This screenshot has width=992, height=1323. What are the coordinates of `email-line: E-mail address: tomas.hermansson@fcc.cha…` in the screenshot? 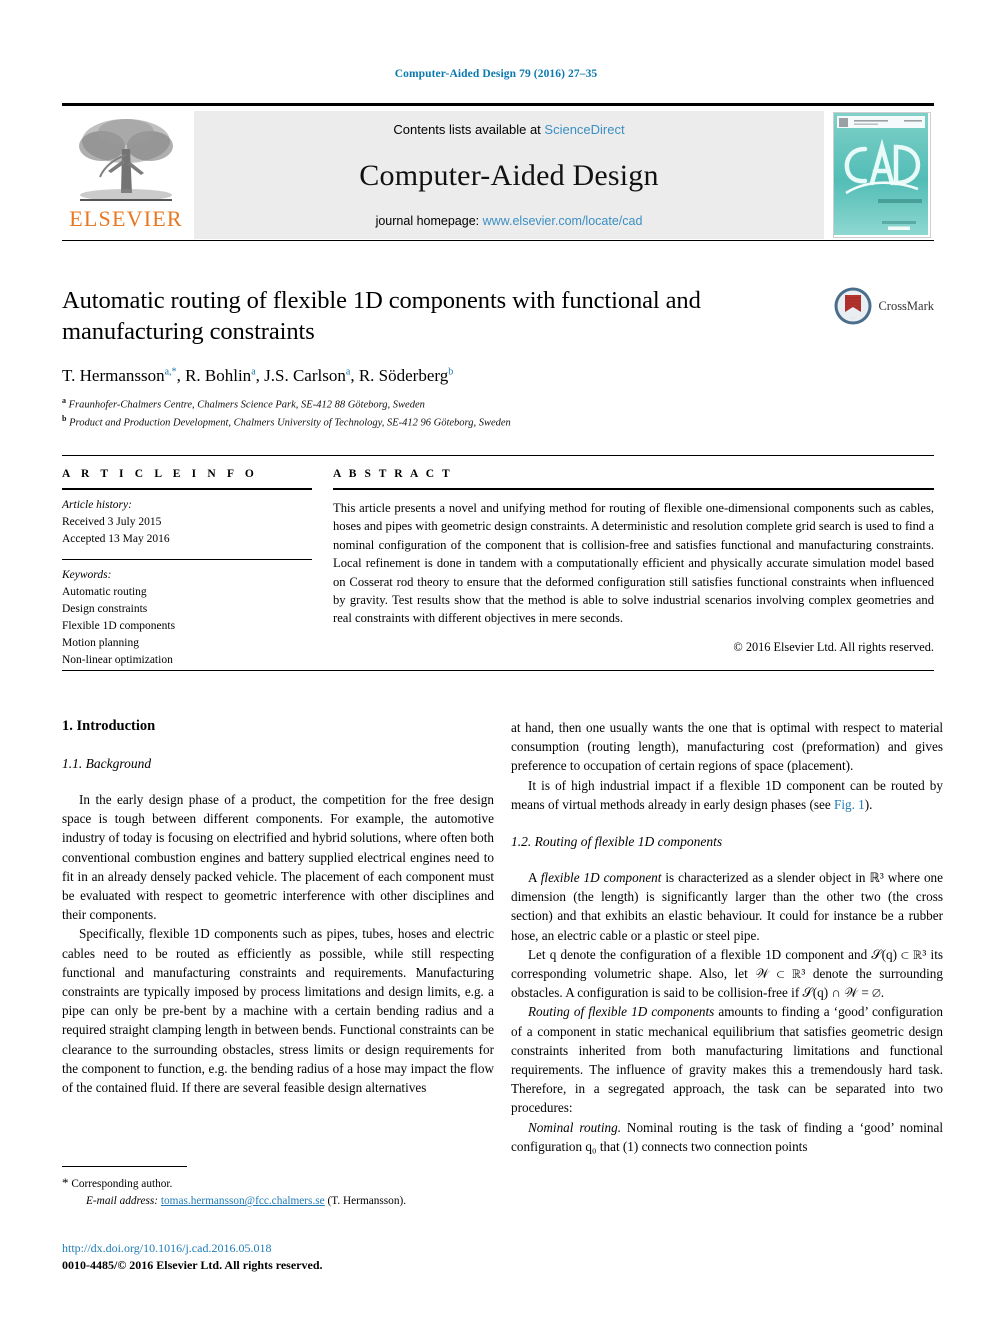 It's located at (278, 1201).